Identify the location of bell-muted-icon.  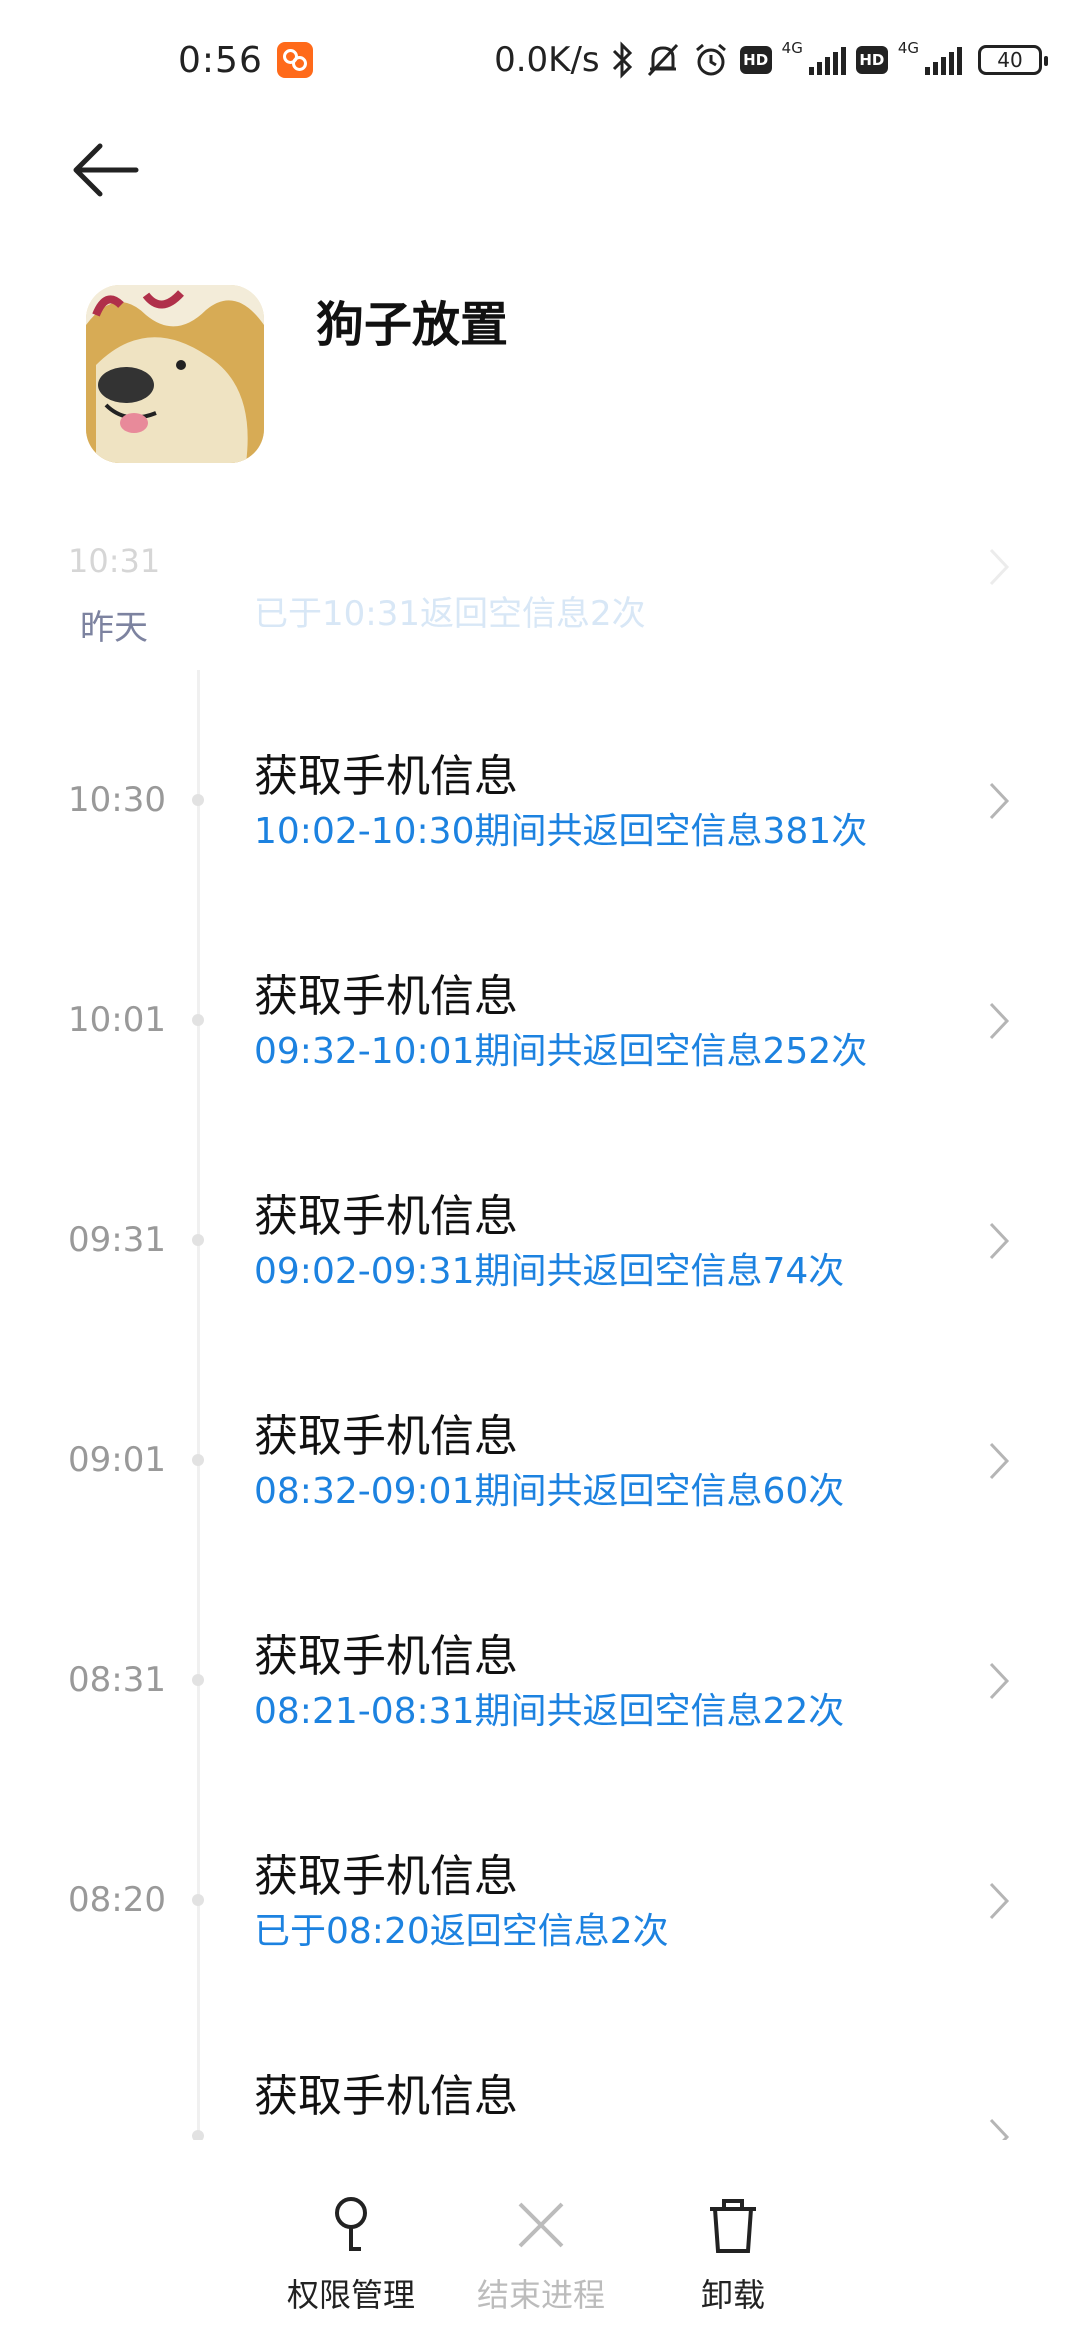
(663, 60).